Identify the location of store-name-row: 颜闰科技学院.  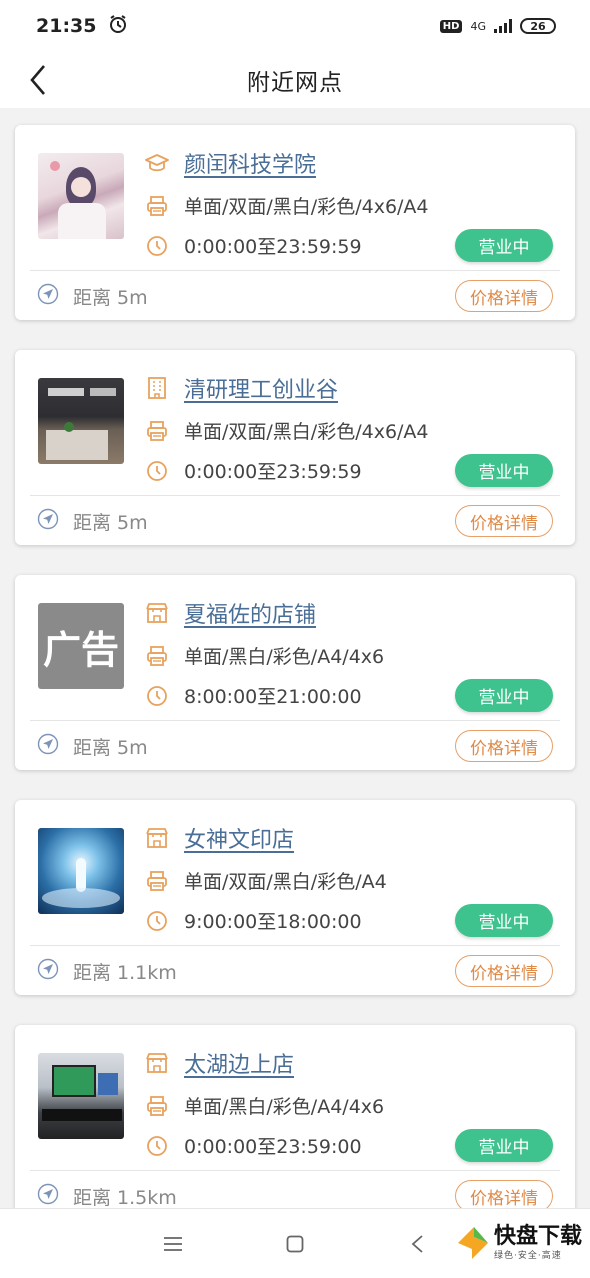
(230, 163).